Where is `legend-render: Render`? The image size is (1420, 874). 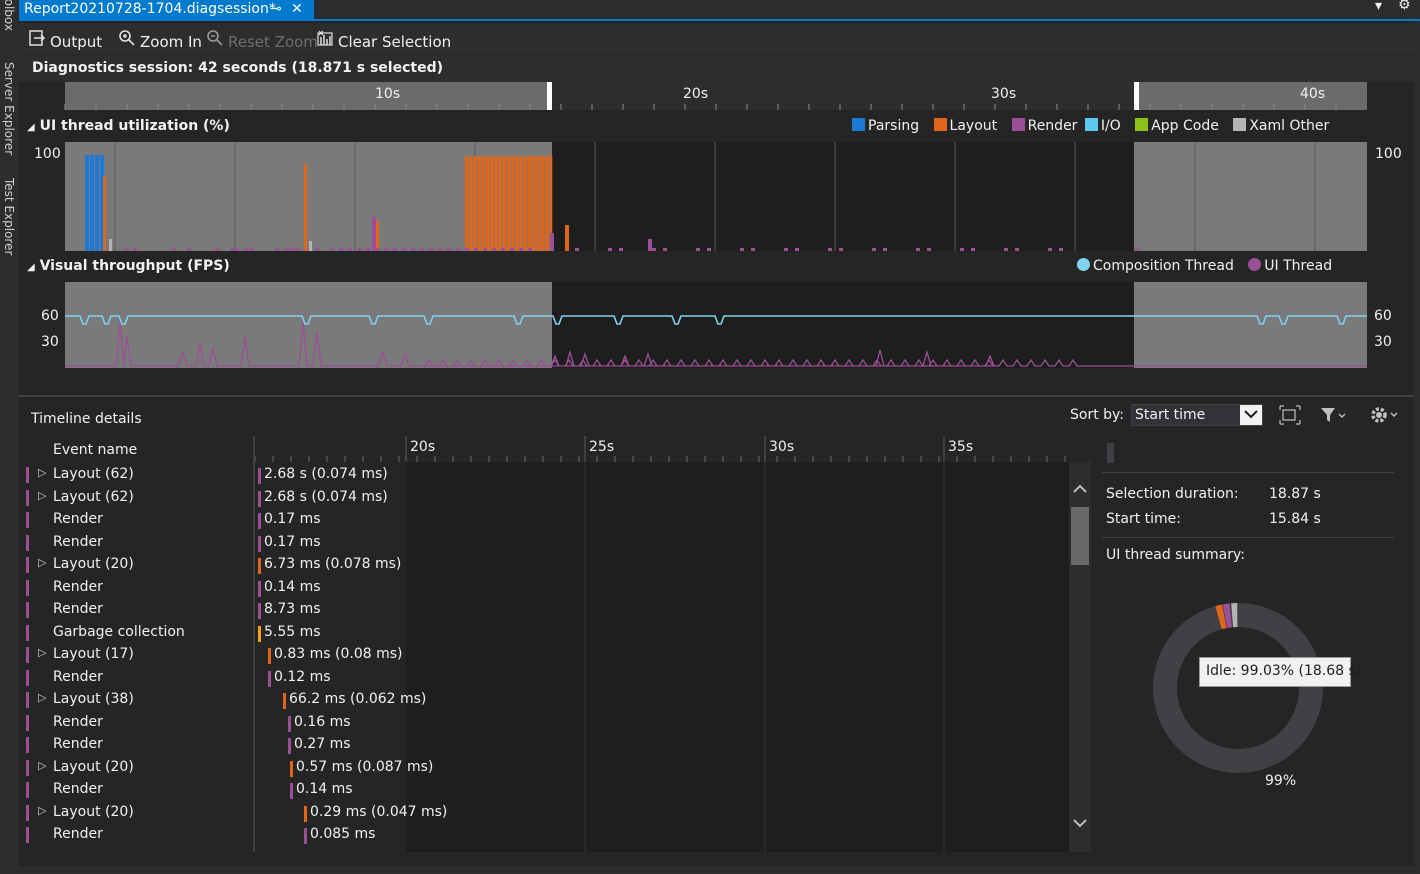 legend-render: Render is located at coordinates (1039, 126).